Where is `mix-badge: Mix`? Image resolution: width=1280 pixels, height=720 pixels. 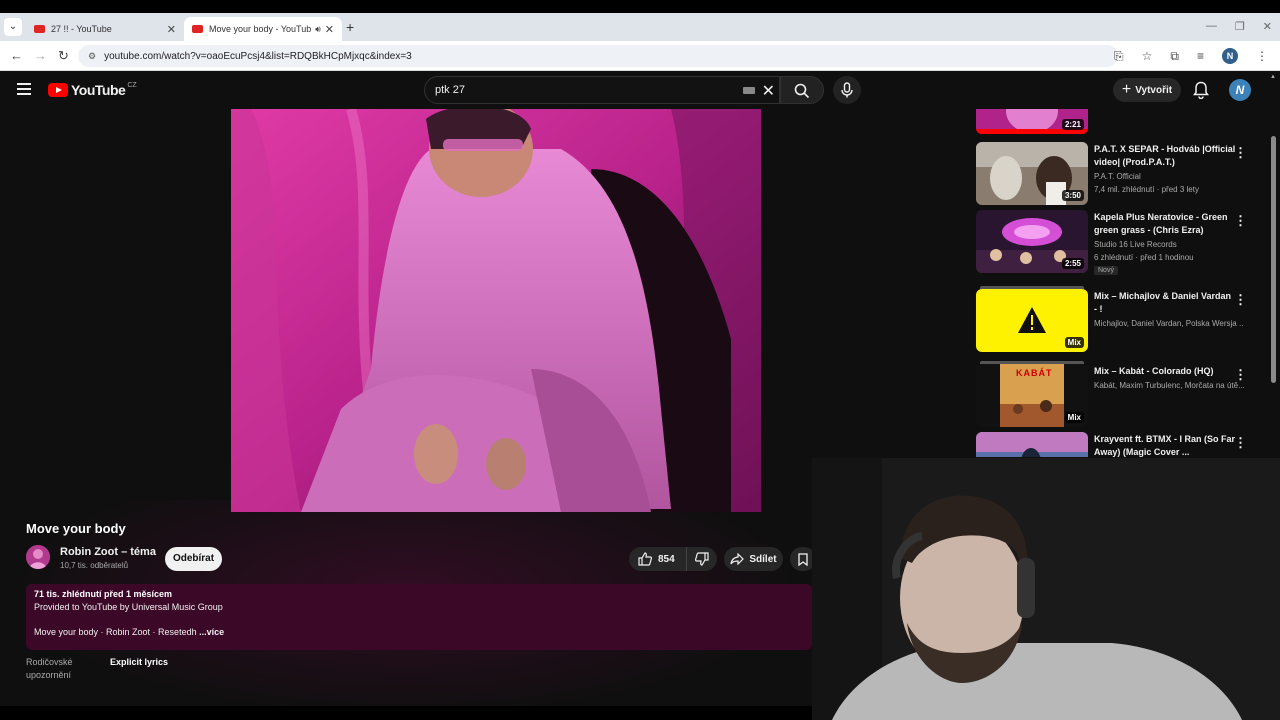 mix-badge: Mix is located at coordinates (1074, 417).